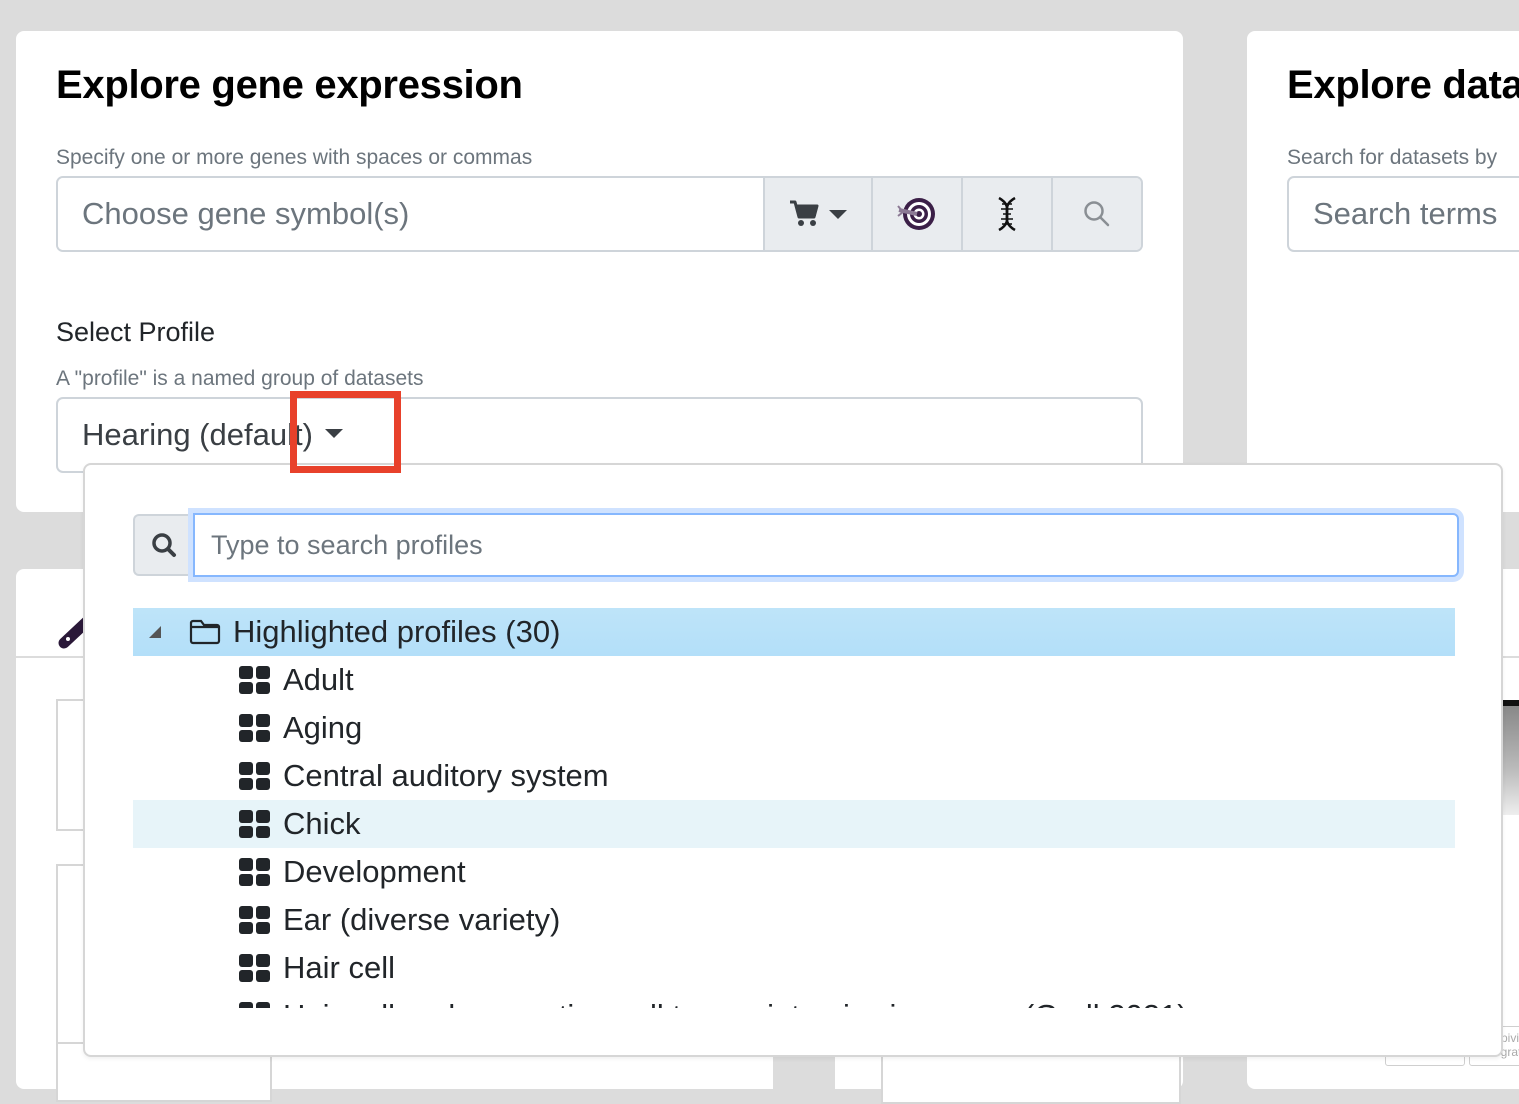 The height and width of the screenshot is (1104, 1519). I want to click on select-profile-label: Select Profile, so click(136, 332).